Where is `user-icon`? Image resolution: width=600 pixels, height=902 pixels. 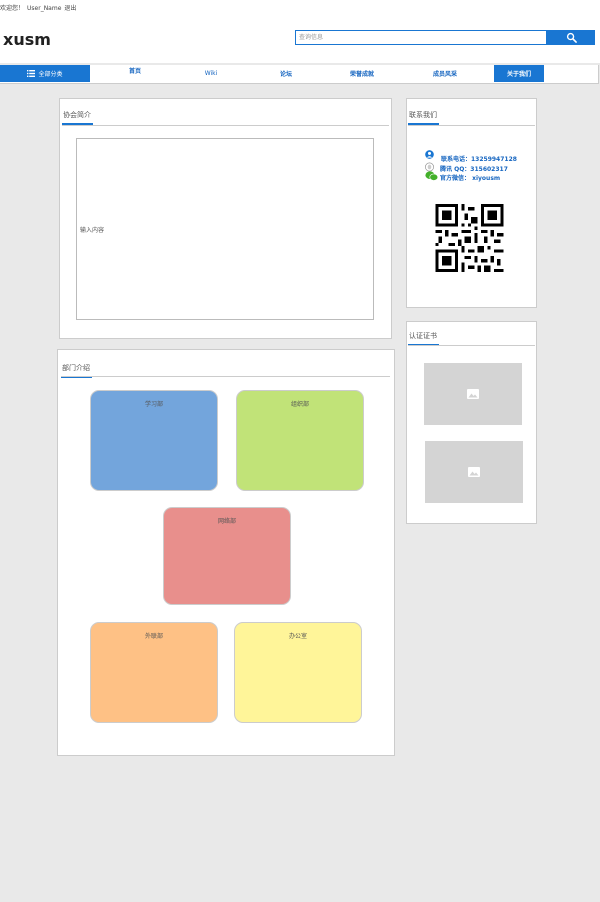 user-icon is located at coordinates (429, 154).